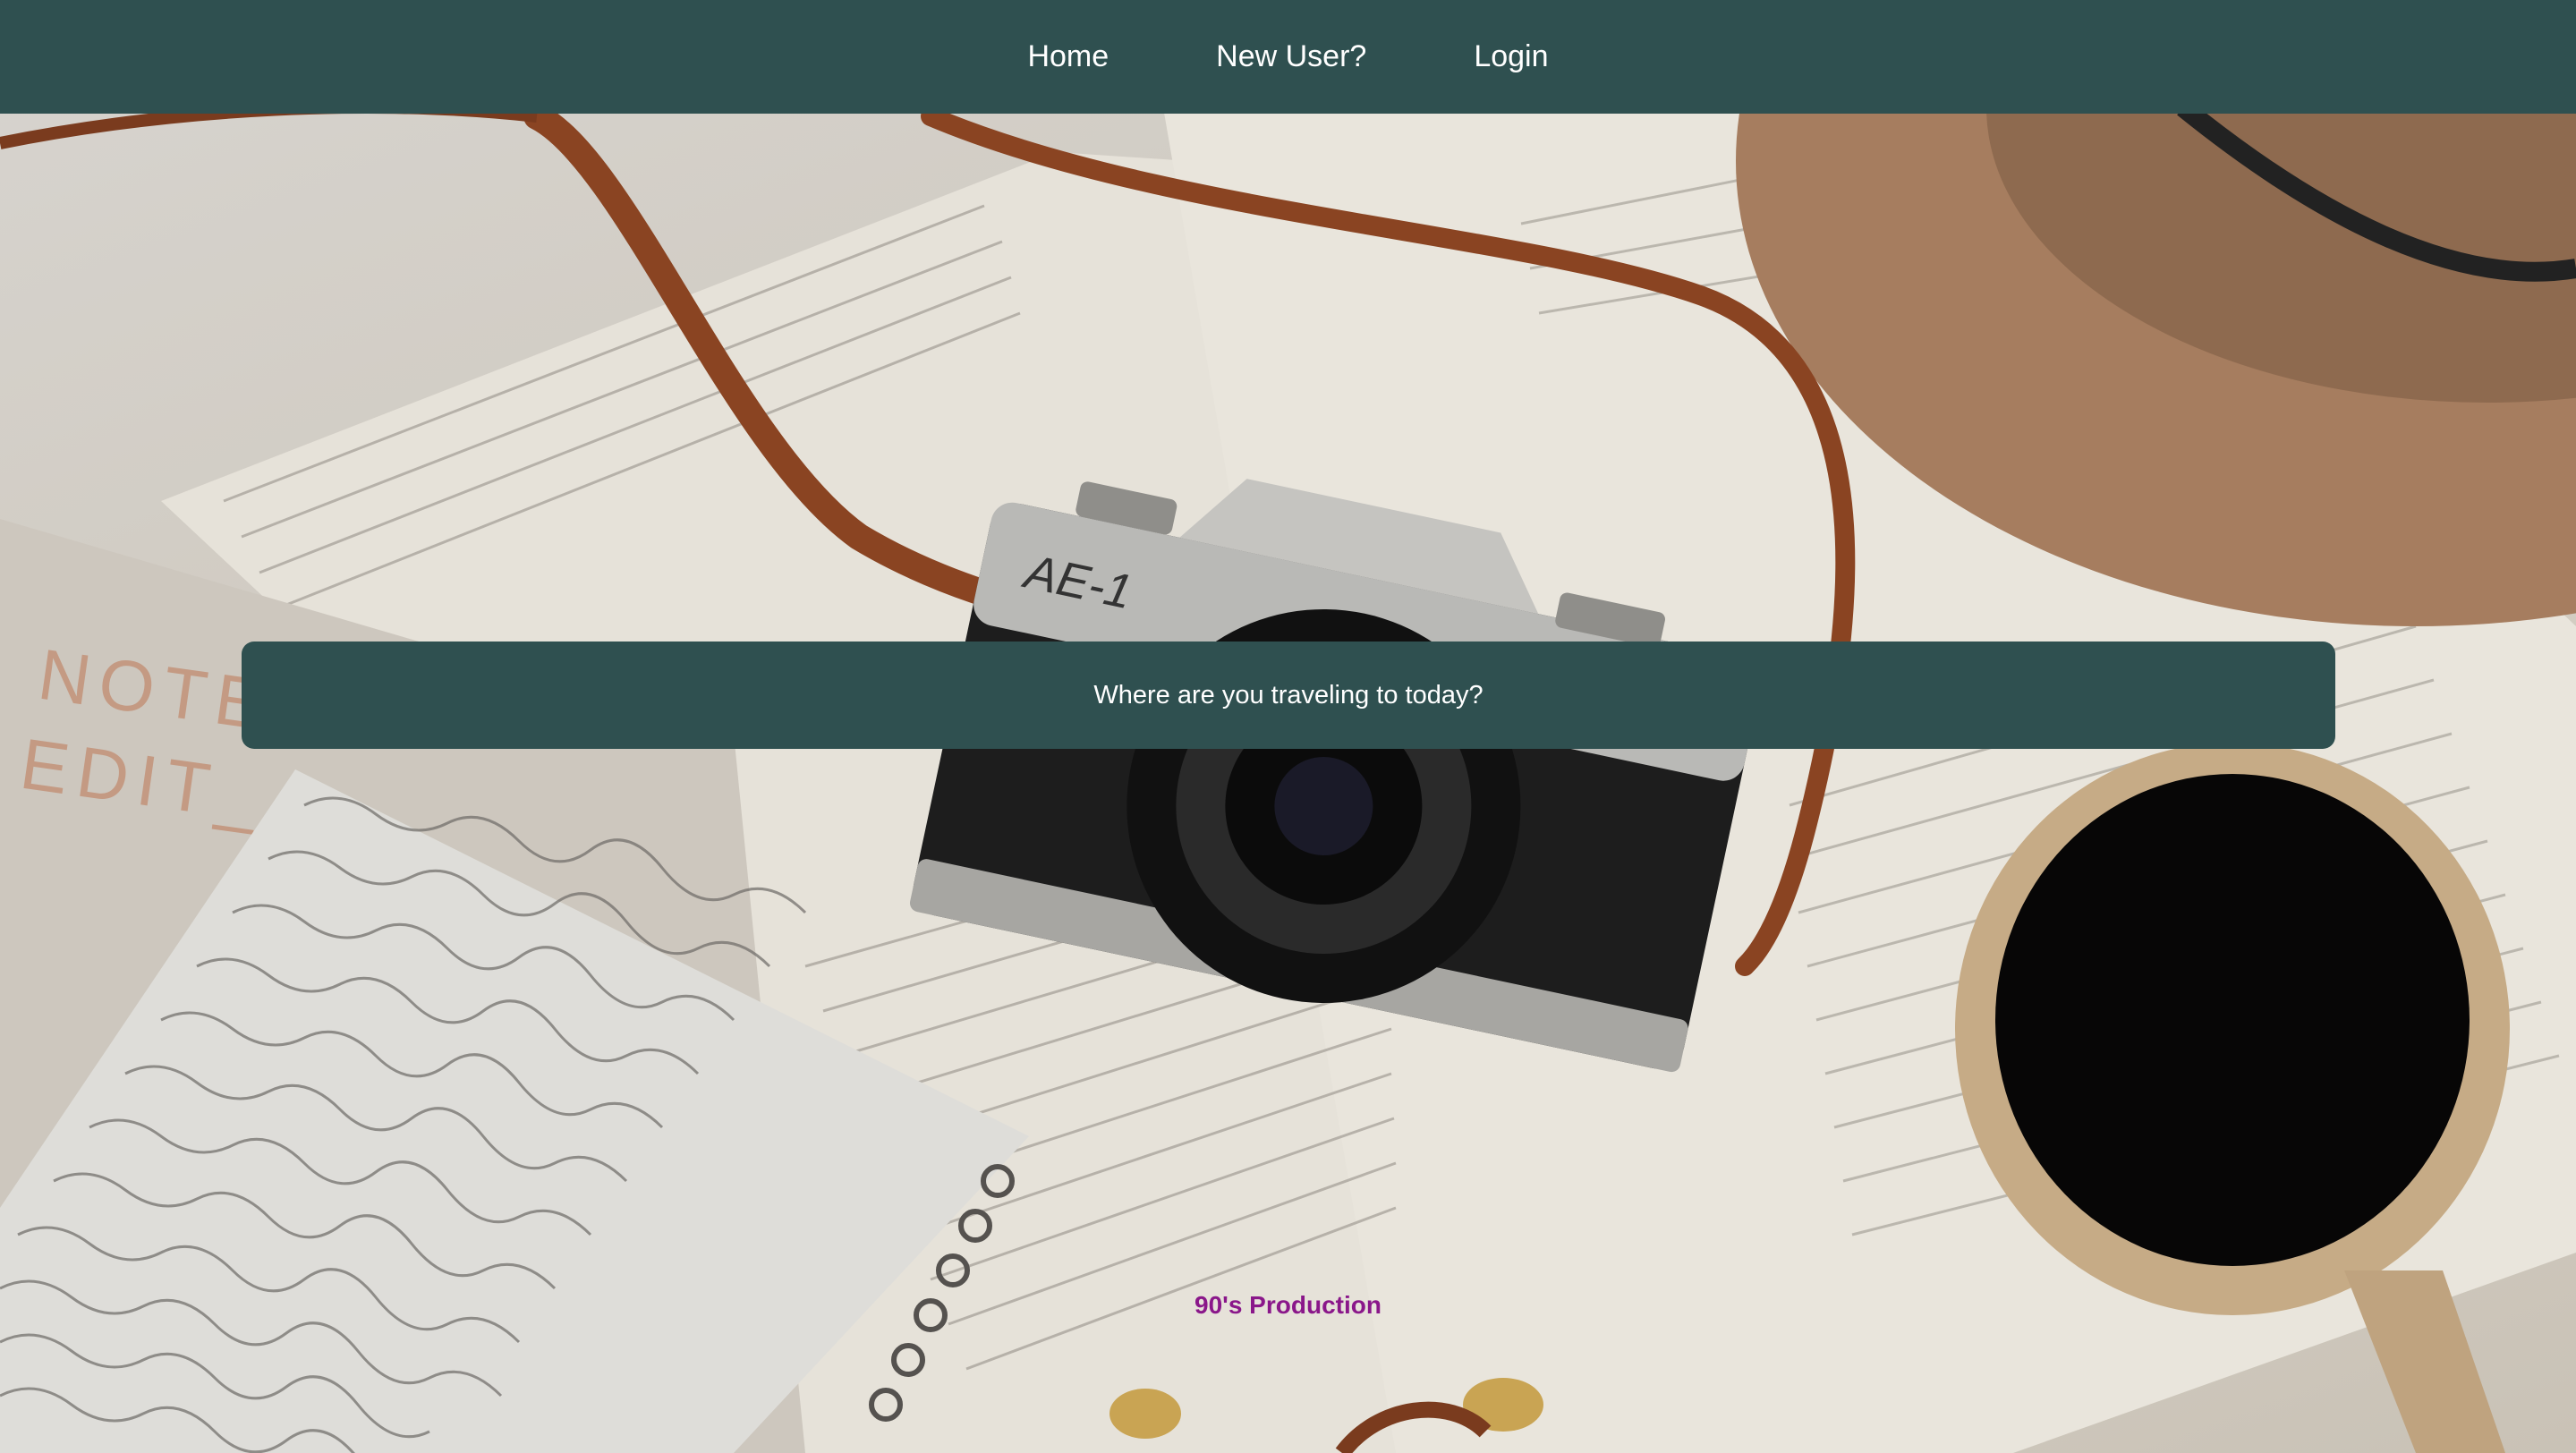  Describe the element at coordinates (1511, 56) in the screenshot. I see `nav-login-link: Login` at that location.